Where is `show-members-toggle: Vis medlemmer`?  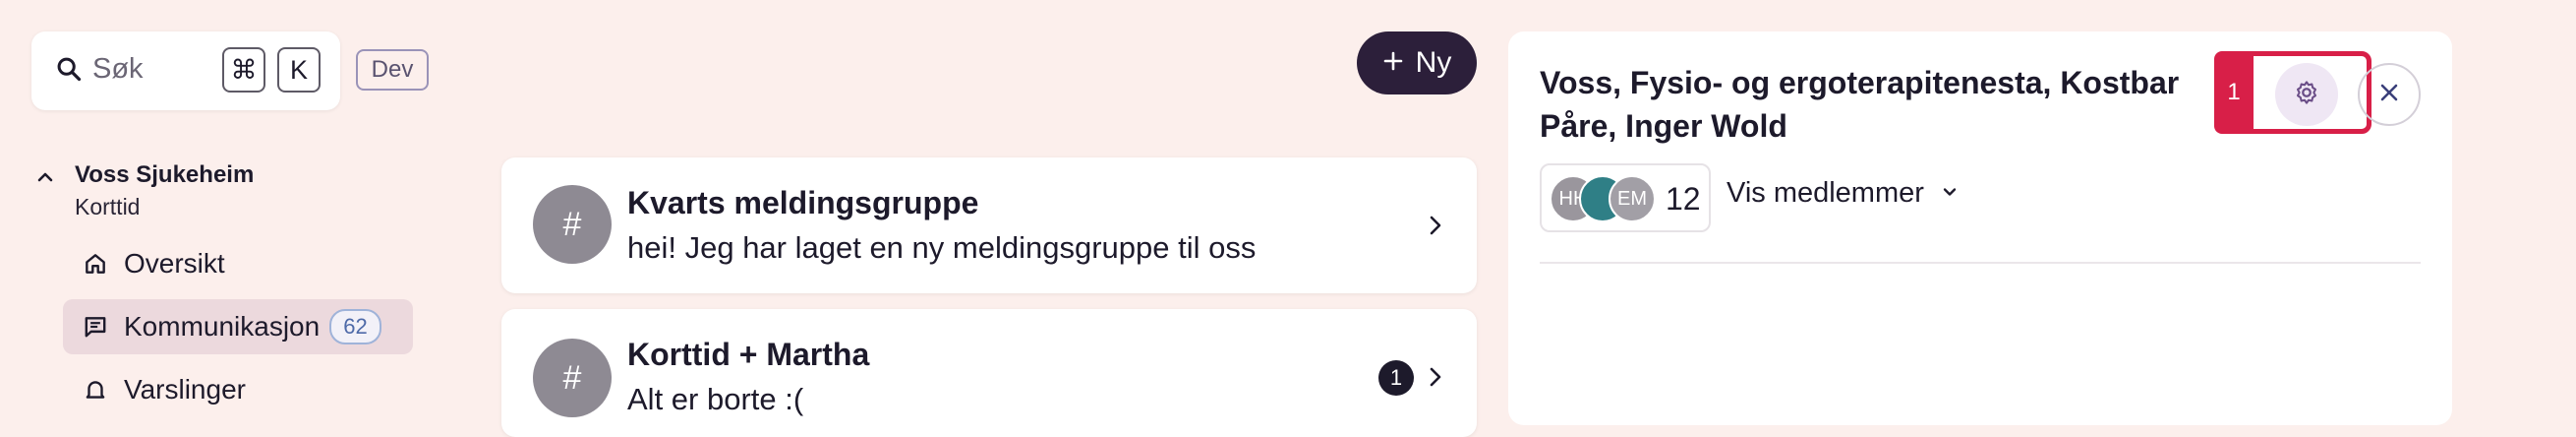 show-members-toggle: Vis medlemmer is located at coordinates (1843, 194).